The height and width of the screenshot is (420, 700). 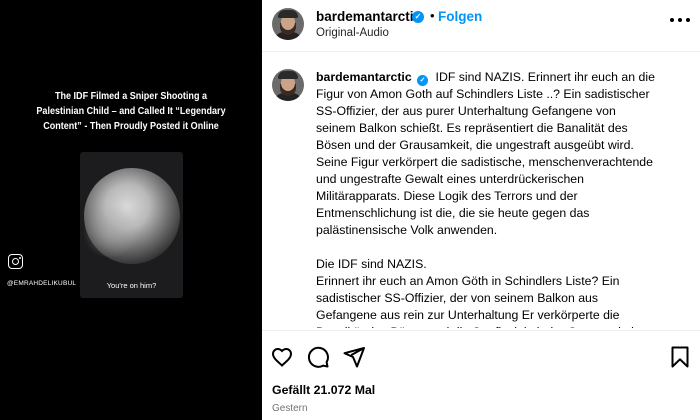 I want to click on video-watermark-handle: @EMRAHDELIKUBUL, so click(x=42, y=283).